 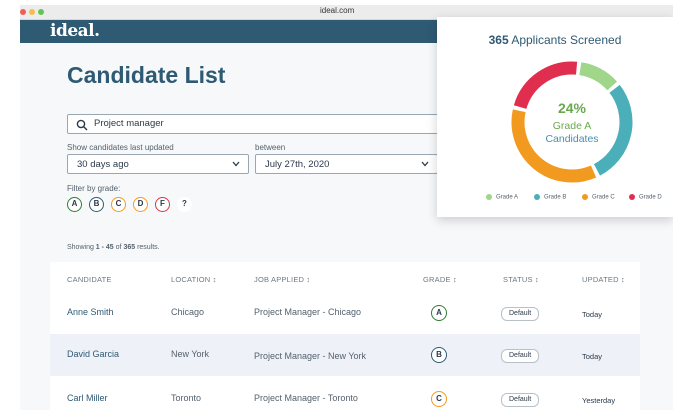 I want to click on app-header: ideal., so click(x=240, y=31).